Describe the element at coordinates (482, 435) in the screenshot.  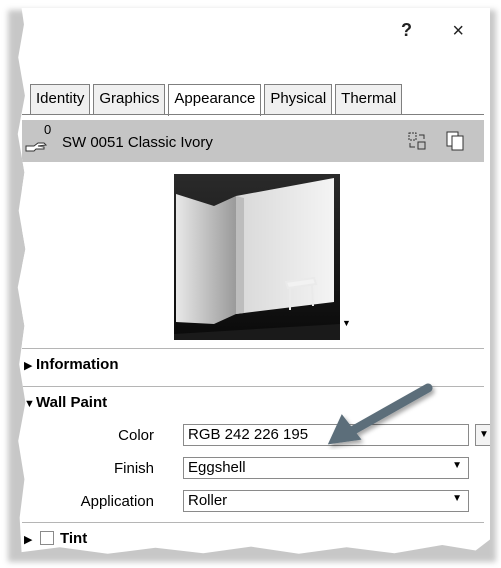
I see `color-menu-button: ▼` at that location.